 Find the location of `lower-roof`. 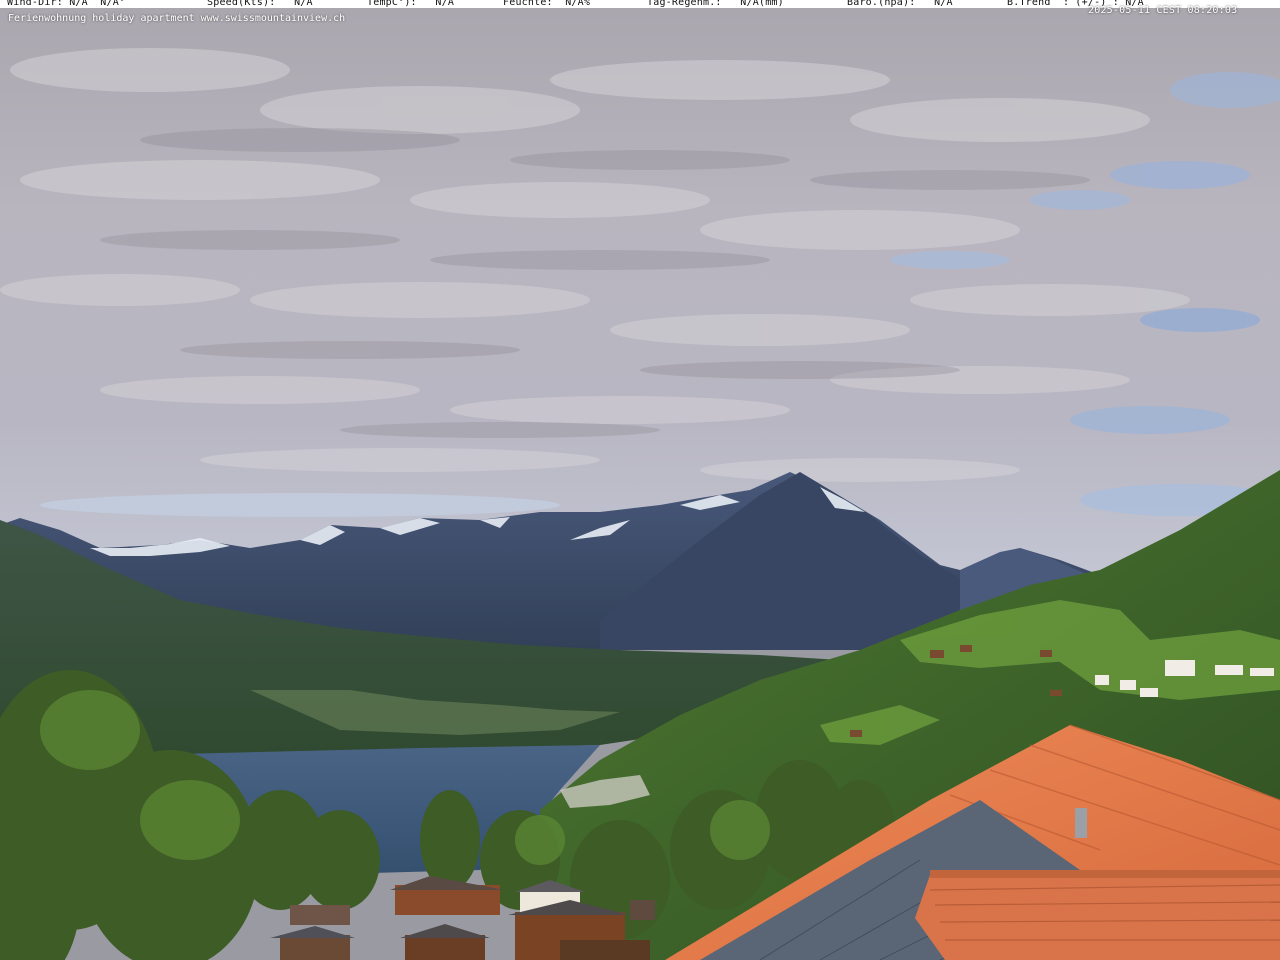

lower-roof is located at coordinates (1097, 915).